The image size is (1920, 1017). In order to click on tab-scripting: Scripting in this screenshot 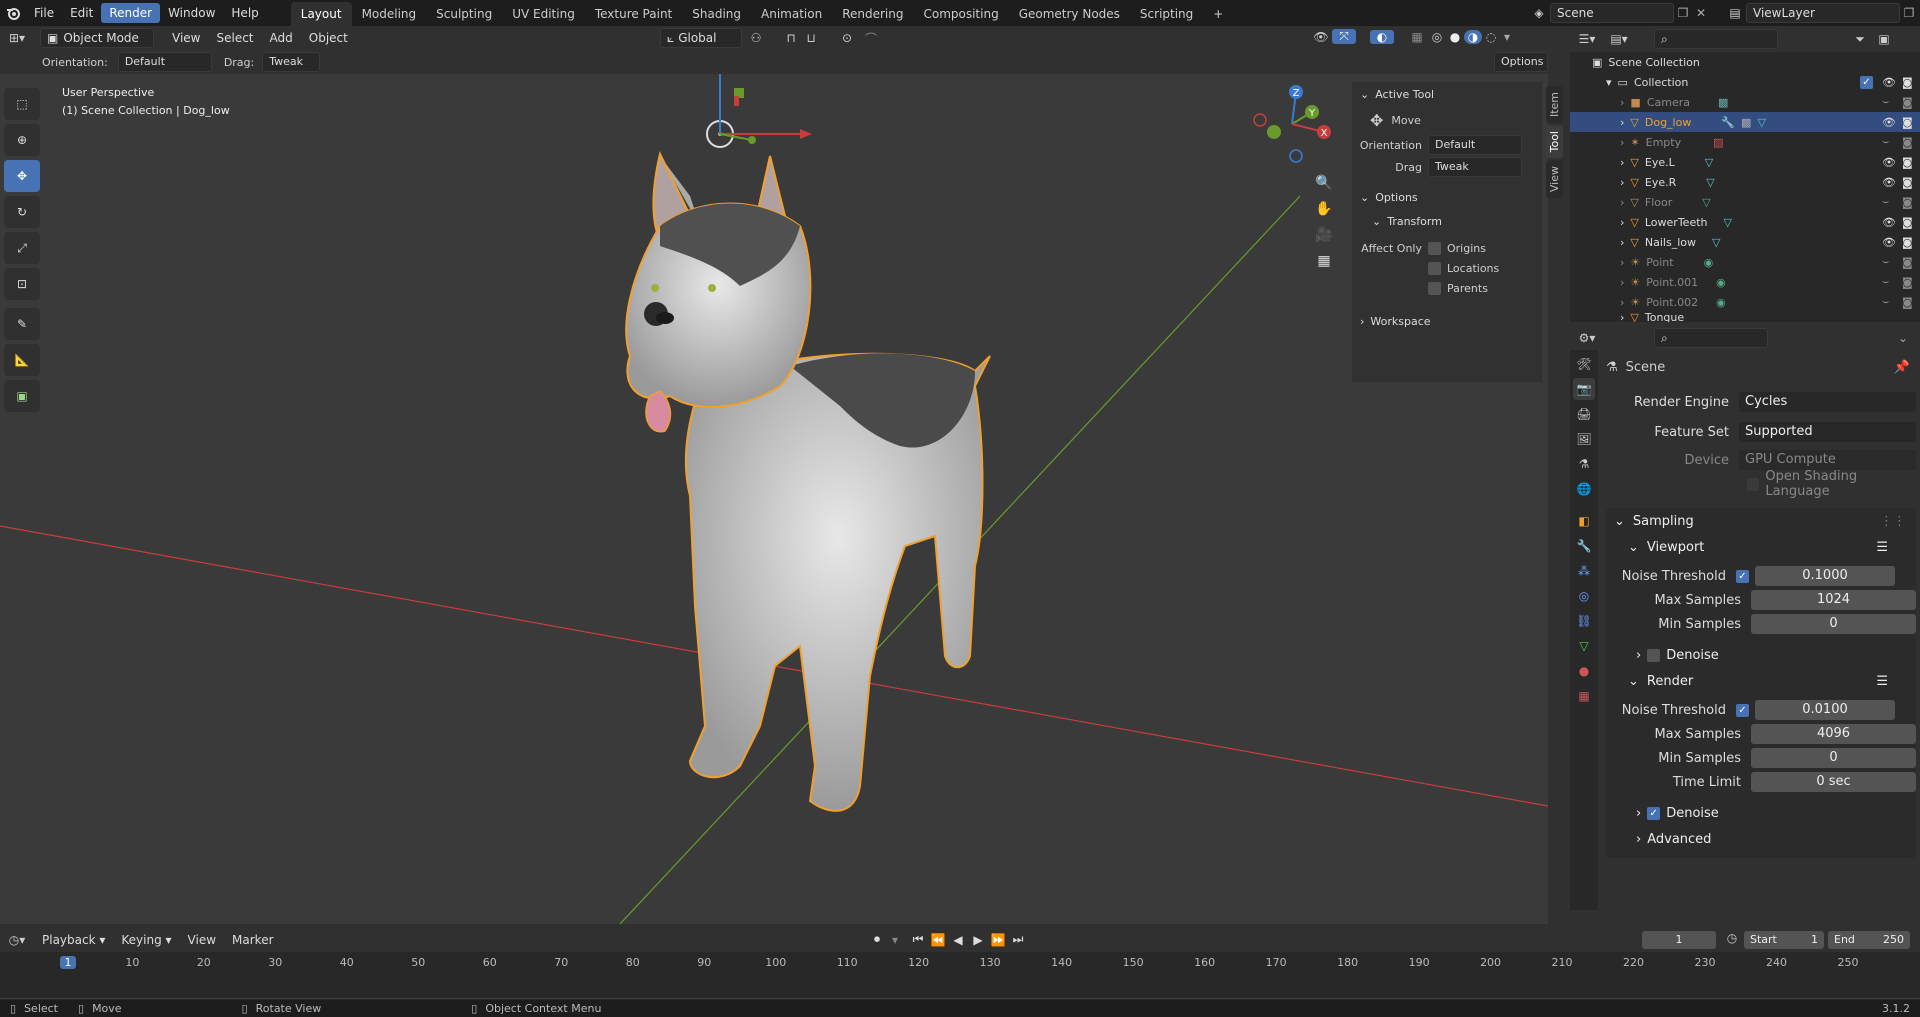, I will do `click(1166, 14)`.